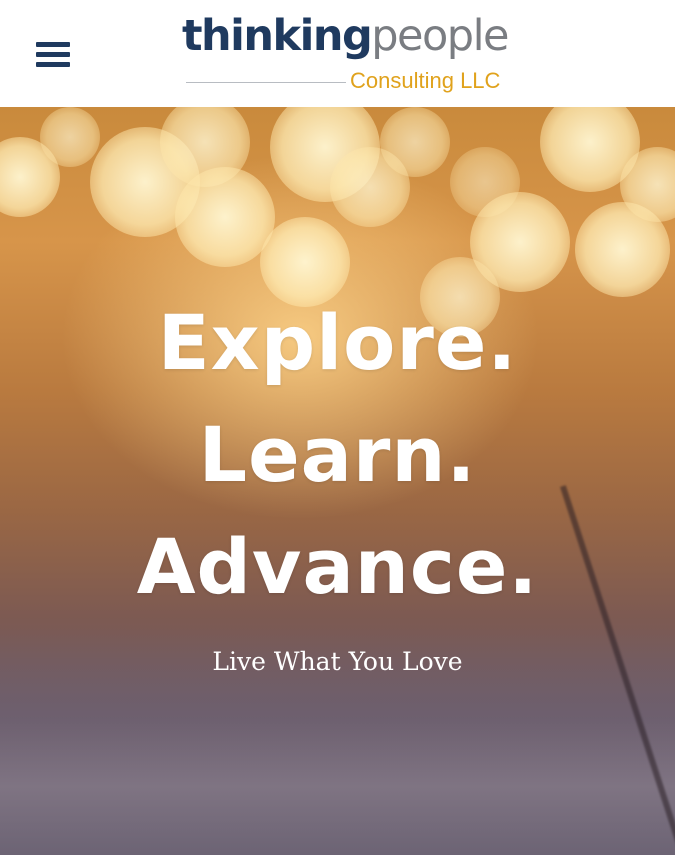  I want to click on headline-line: Explore., so click(337, 342).